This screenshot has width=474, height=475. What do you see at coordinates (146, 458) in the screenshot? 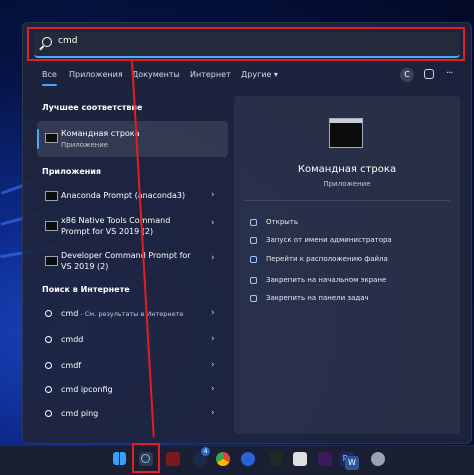
I see `annotation-box-taskbar-search` at bounding box center [146, 458].